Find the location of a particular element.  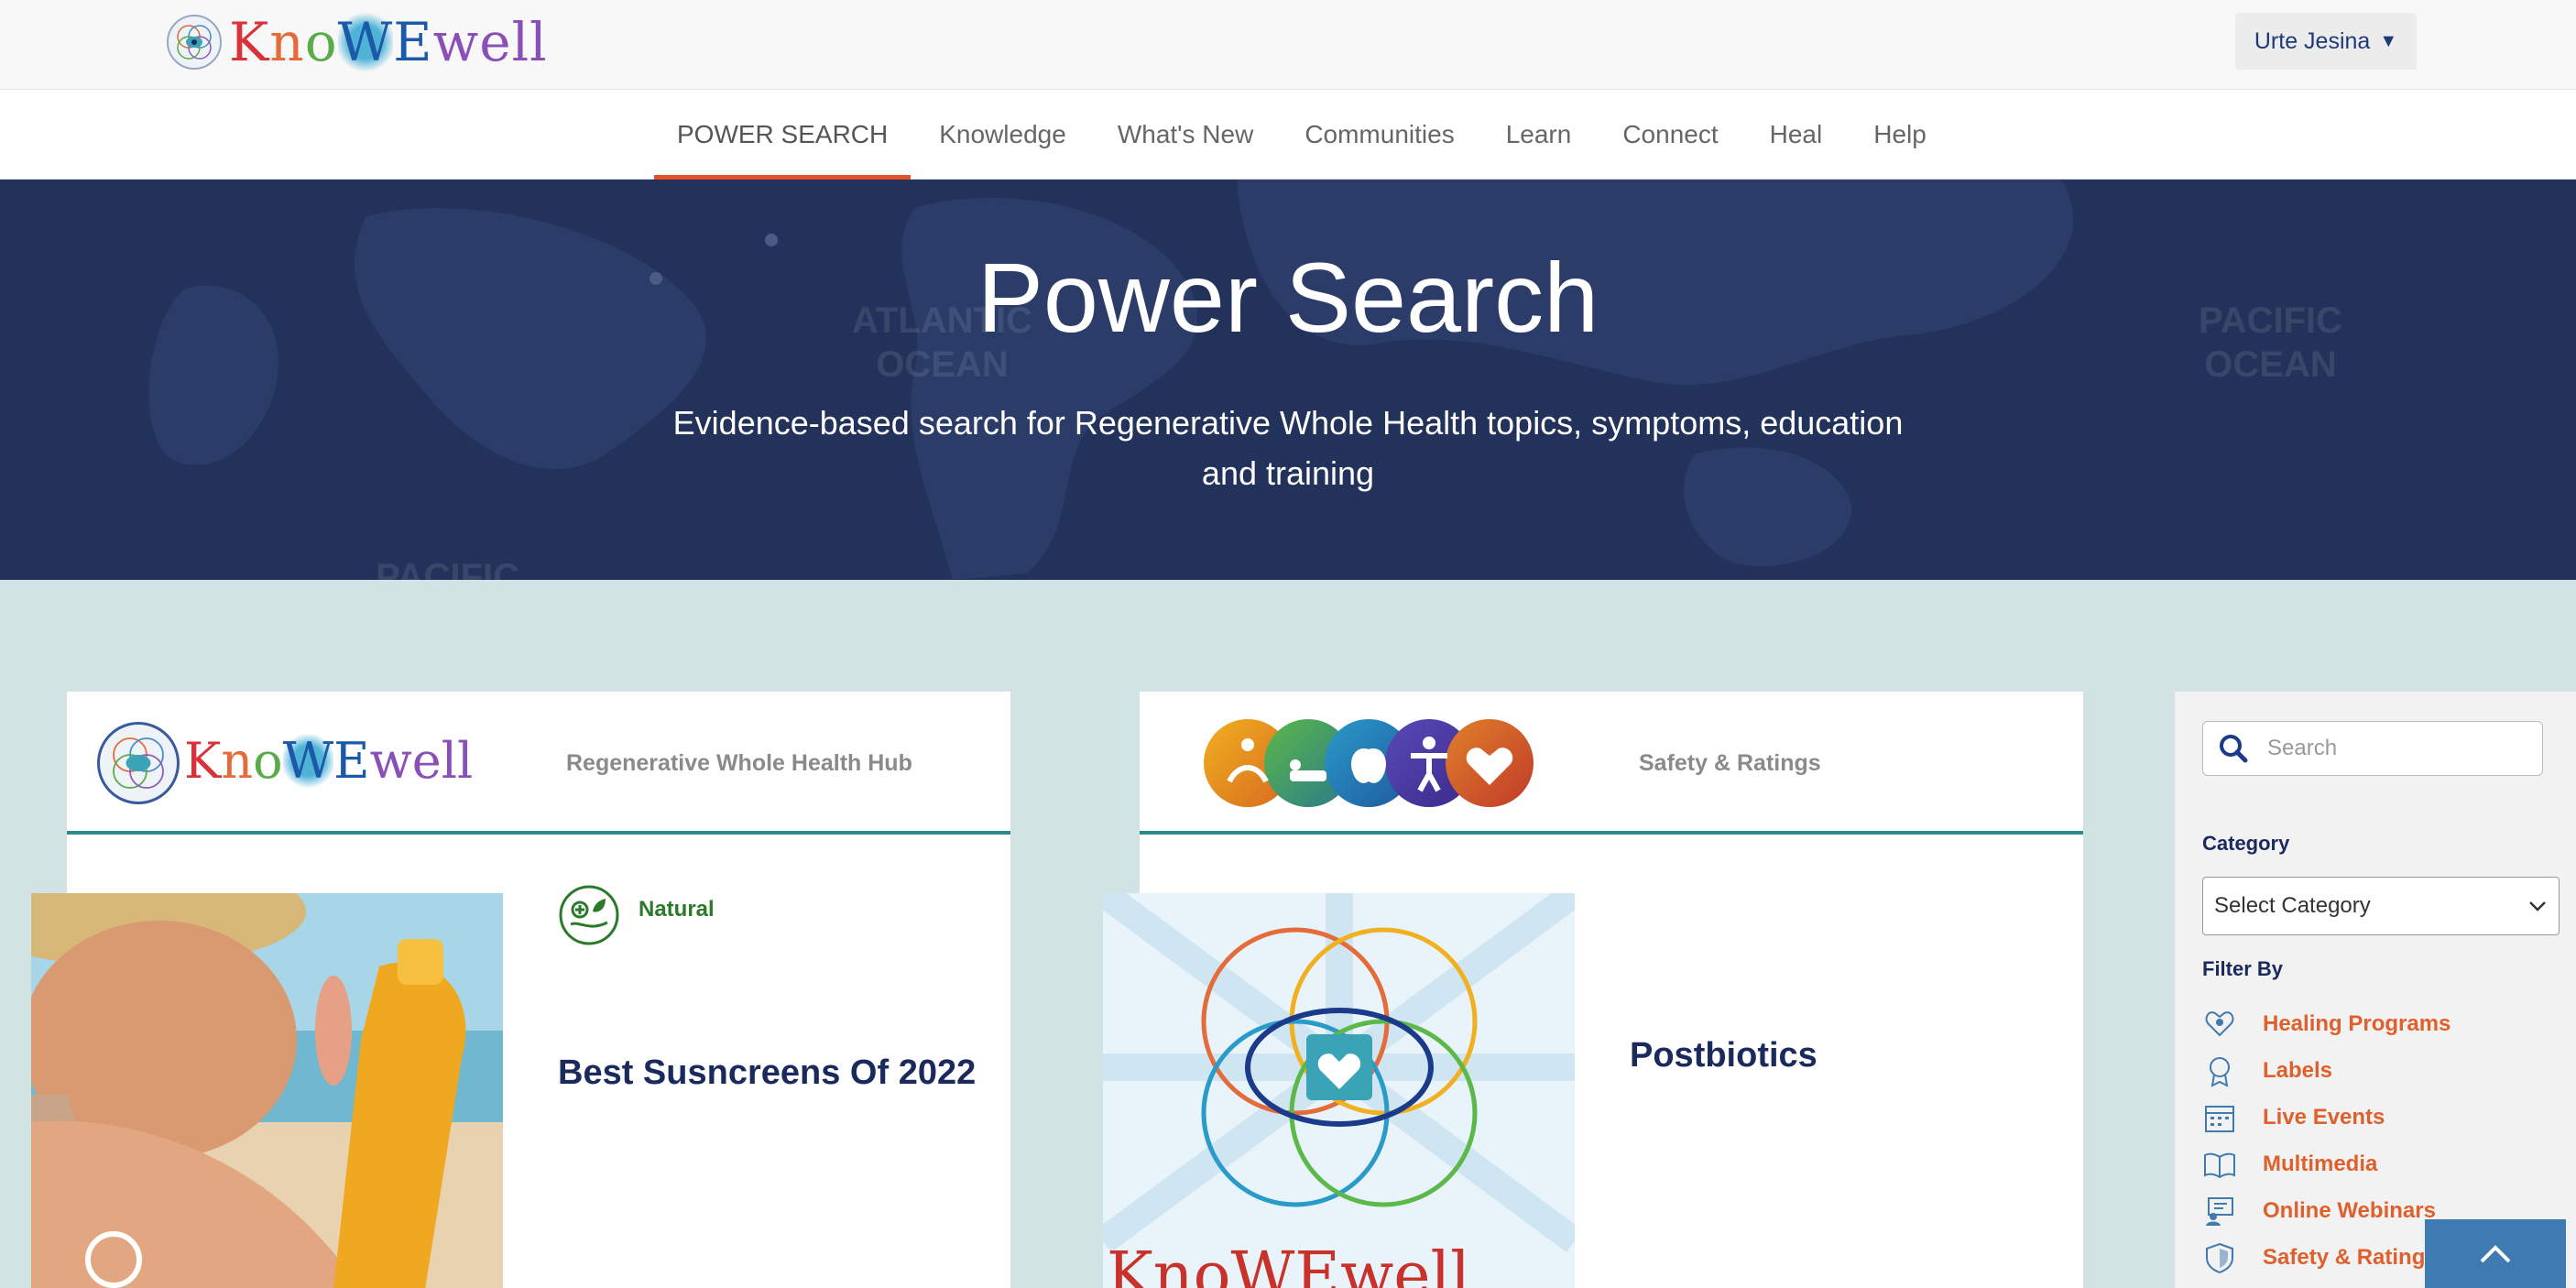

search-icon is located at coordinates (2234, 749).